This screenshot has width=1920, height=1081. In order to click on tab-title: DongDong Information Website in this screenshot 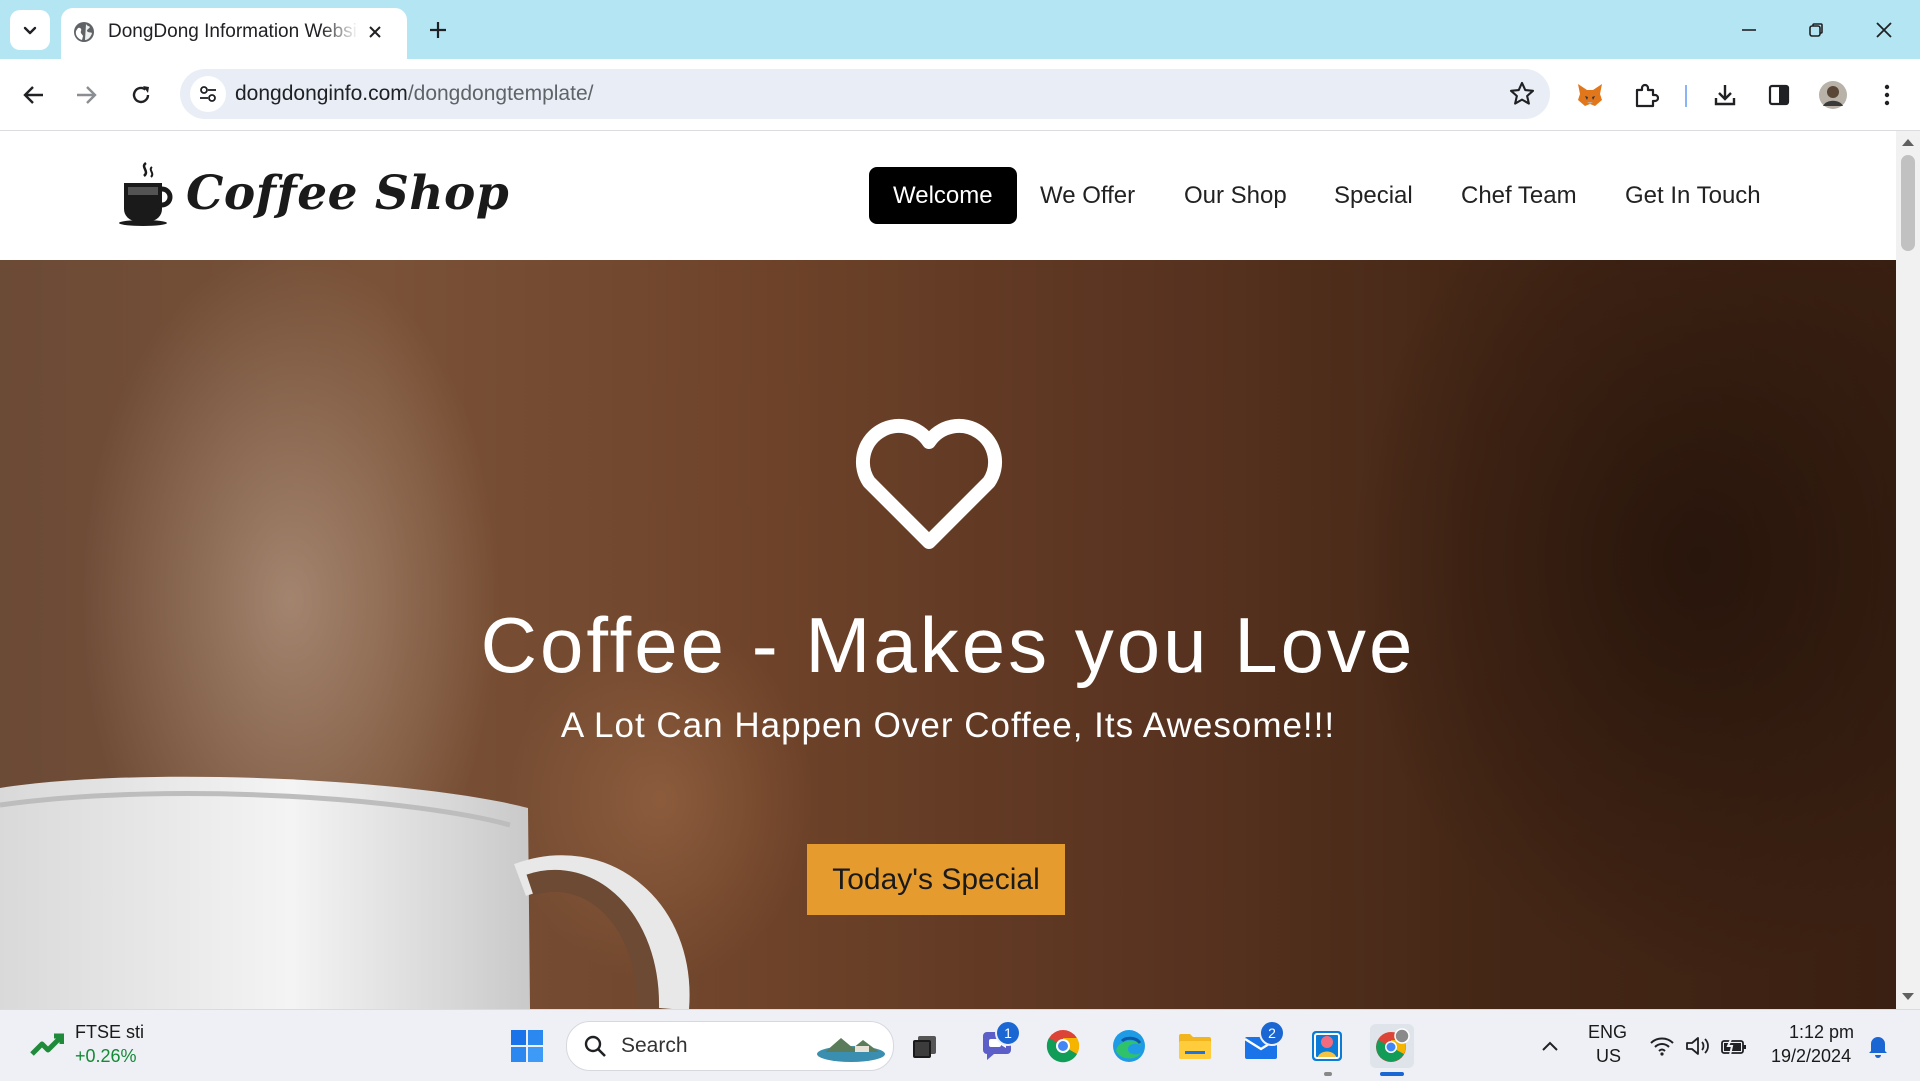, I will do `click(233, 31)`.